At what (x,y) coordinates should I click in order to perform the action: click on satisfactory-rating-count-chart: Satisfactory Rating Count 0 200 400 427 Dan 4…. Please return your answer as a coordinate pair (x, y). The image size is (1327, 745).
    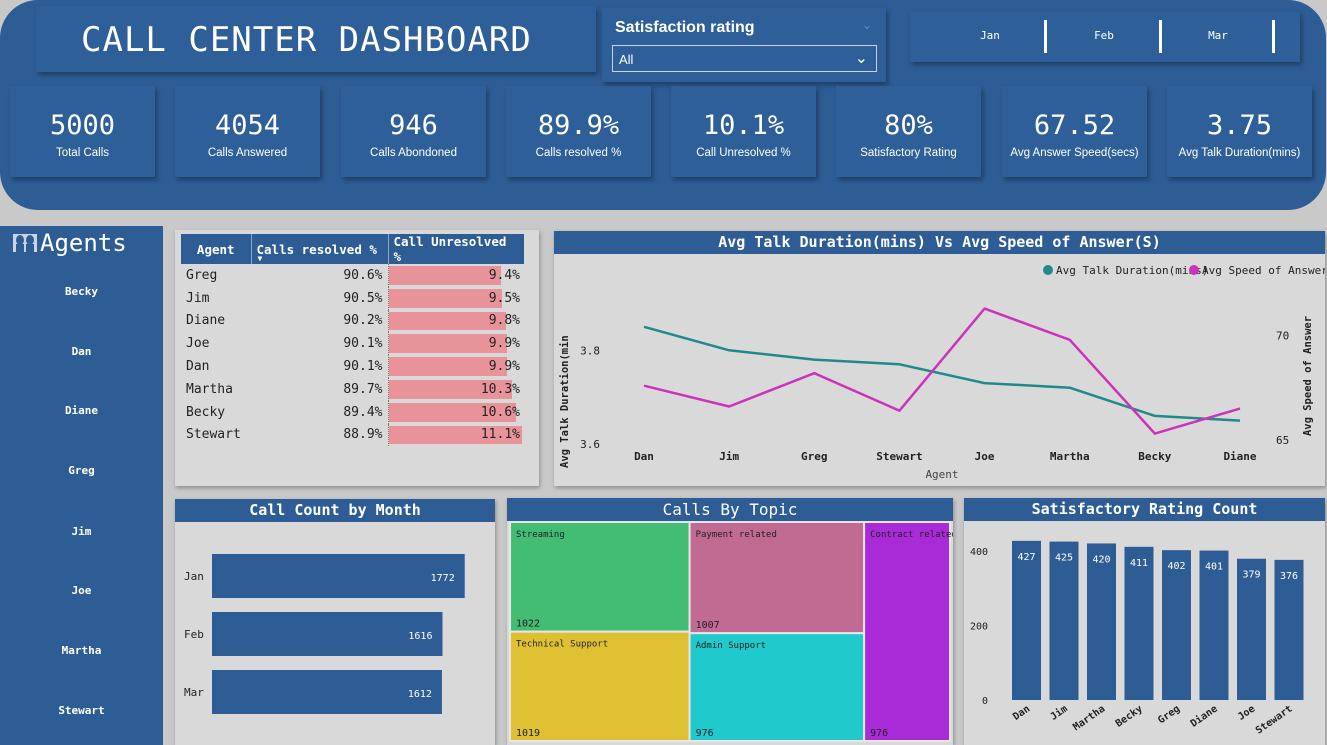
    Looking at the image, I should click on (1144, 621).